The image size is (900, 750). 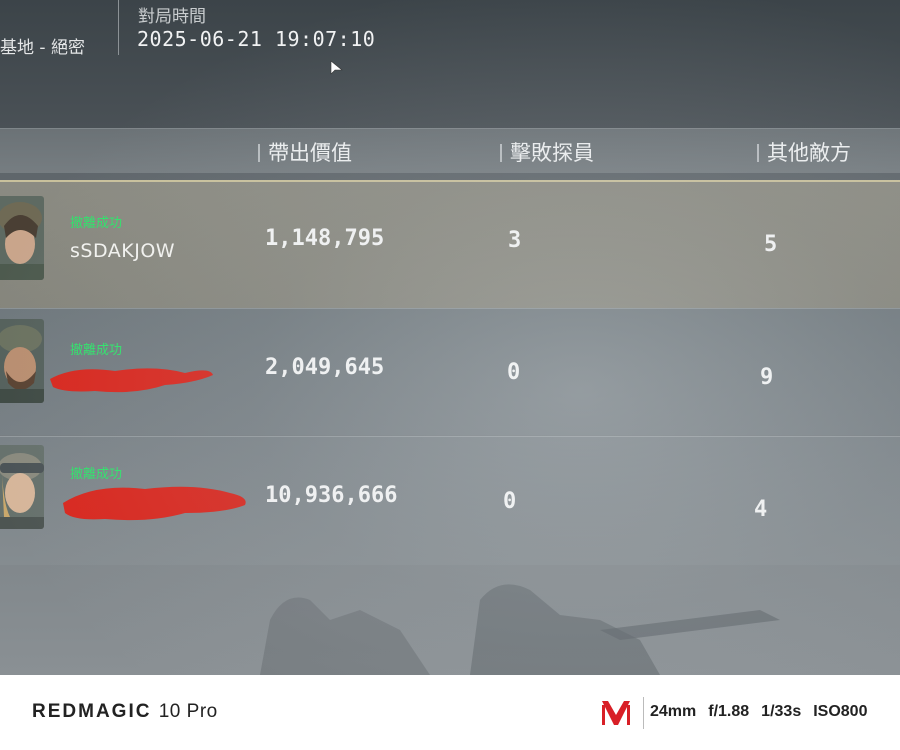 I want to click on player-name: sSDAKJOW, so click(x=123, y=251).